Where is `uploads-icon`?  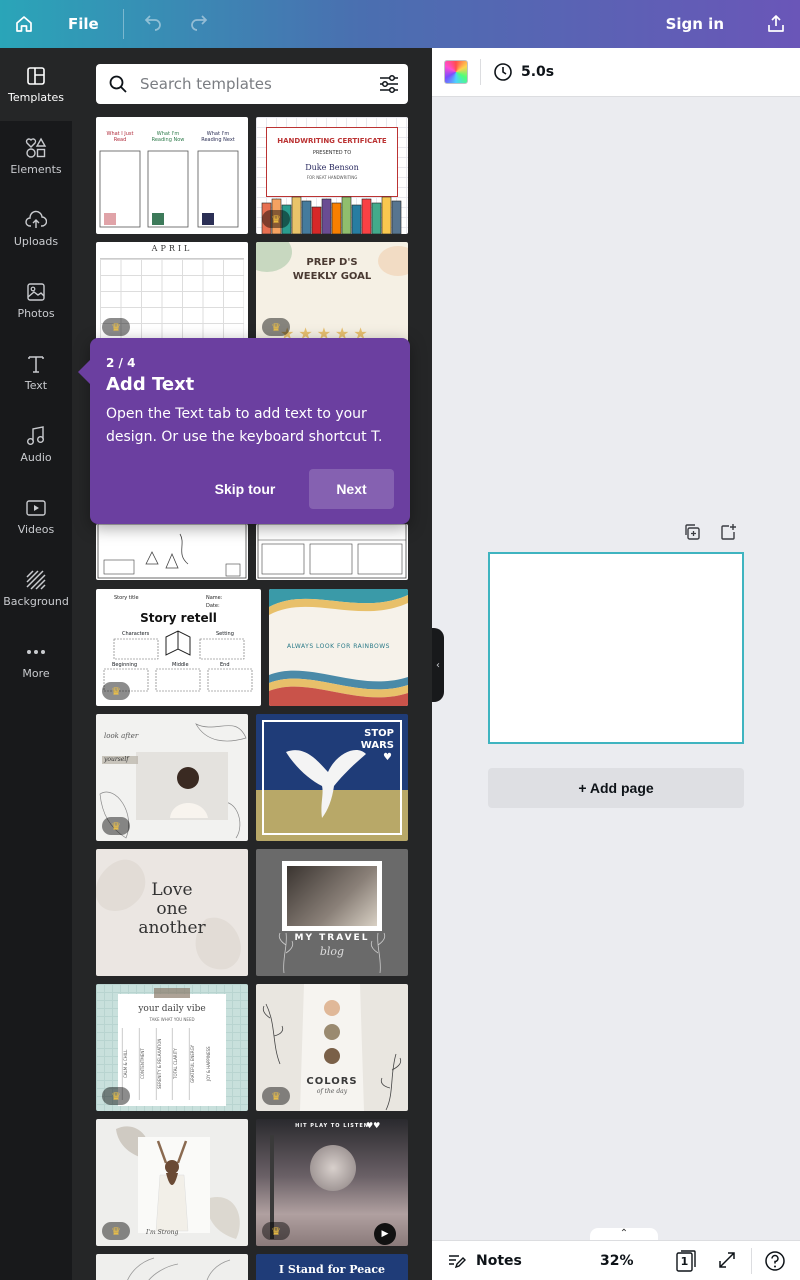
uploads-icon is located at coordinates (36, 219).